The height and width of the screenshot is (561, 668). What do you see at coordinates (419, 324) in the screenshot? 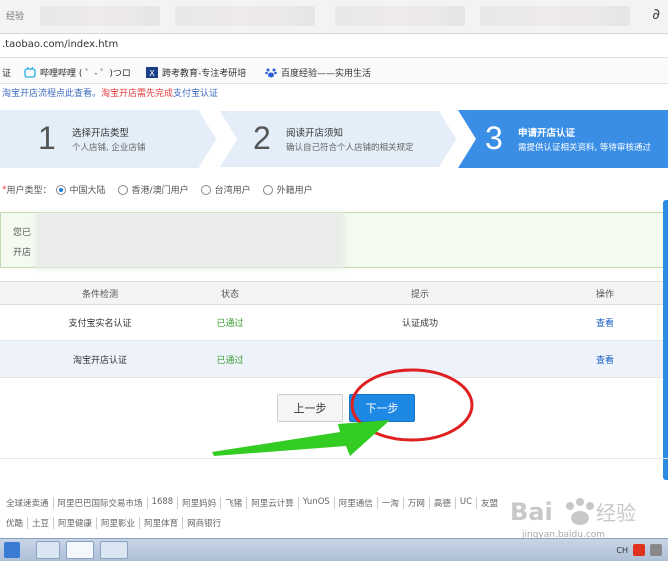
I see `hint-text: 认证成功` at bounding box center [419, 324].